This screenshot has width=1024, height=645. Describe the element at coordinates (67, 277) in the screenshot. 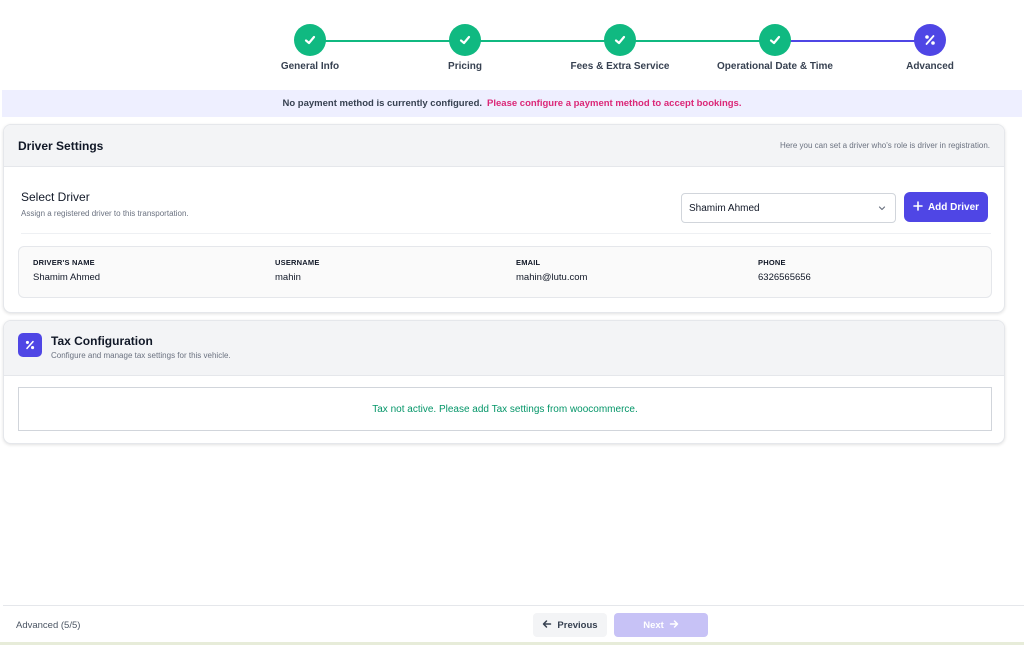

I see `column-value: Shamim Ahmed` at that location.